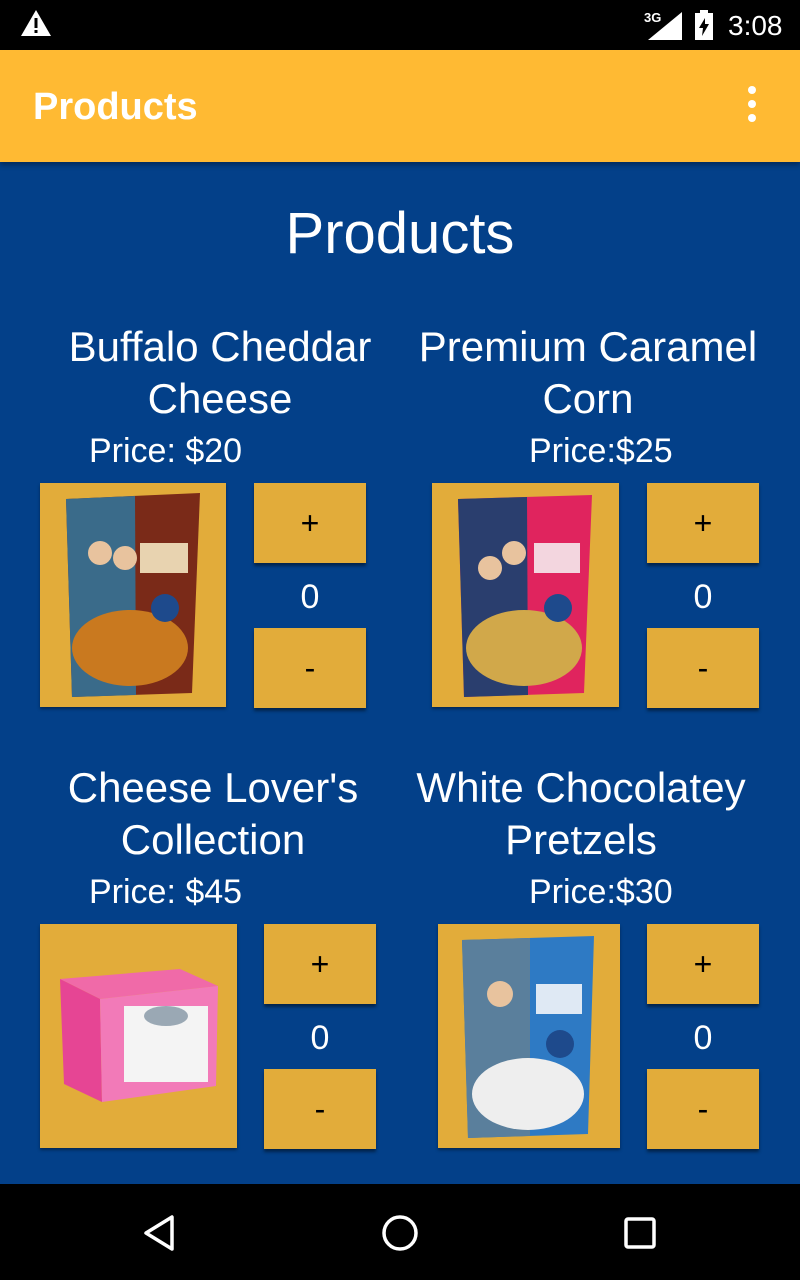  I want to click on status-bar: 3G 3:08, so click(400, 25).